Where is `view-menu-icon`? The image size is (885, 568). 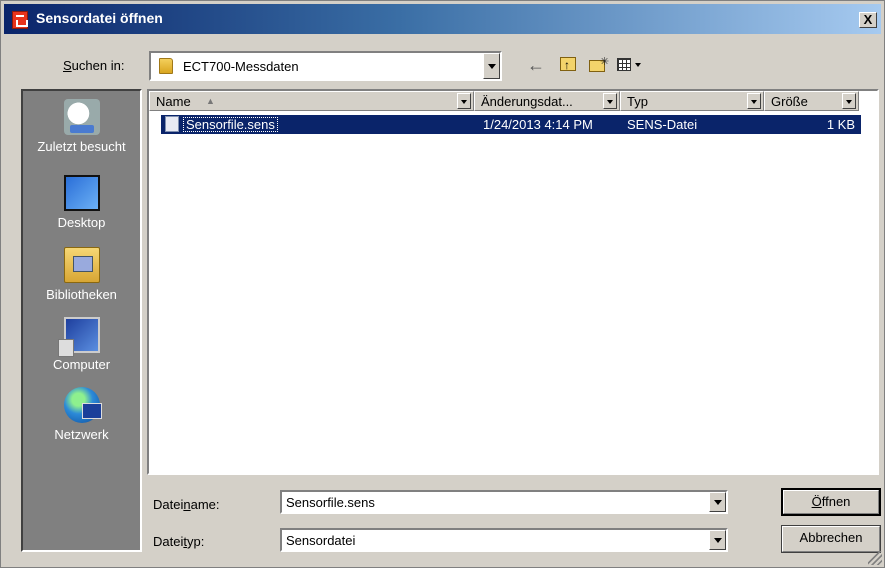
view-menu-icon is located at coordinates (632, 65).